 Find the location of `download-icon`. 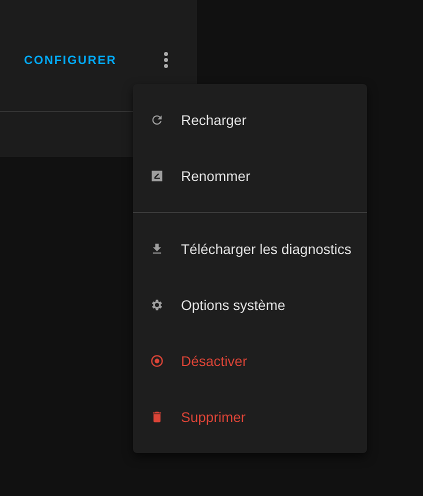

download-icon is located at coordinates (157, 249).